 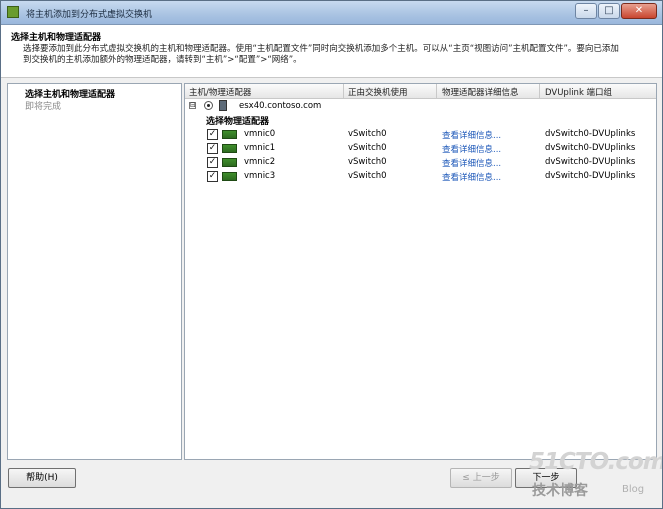 What do you see at coordinates (586, 11) in the screenshot?
I see `minimize-button: –` at bounding box center [586, 11].